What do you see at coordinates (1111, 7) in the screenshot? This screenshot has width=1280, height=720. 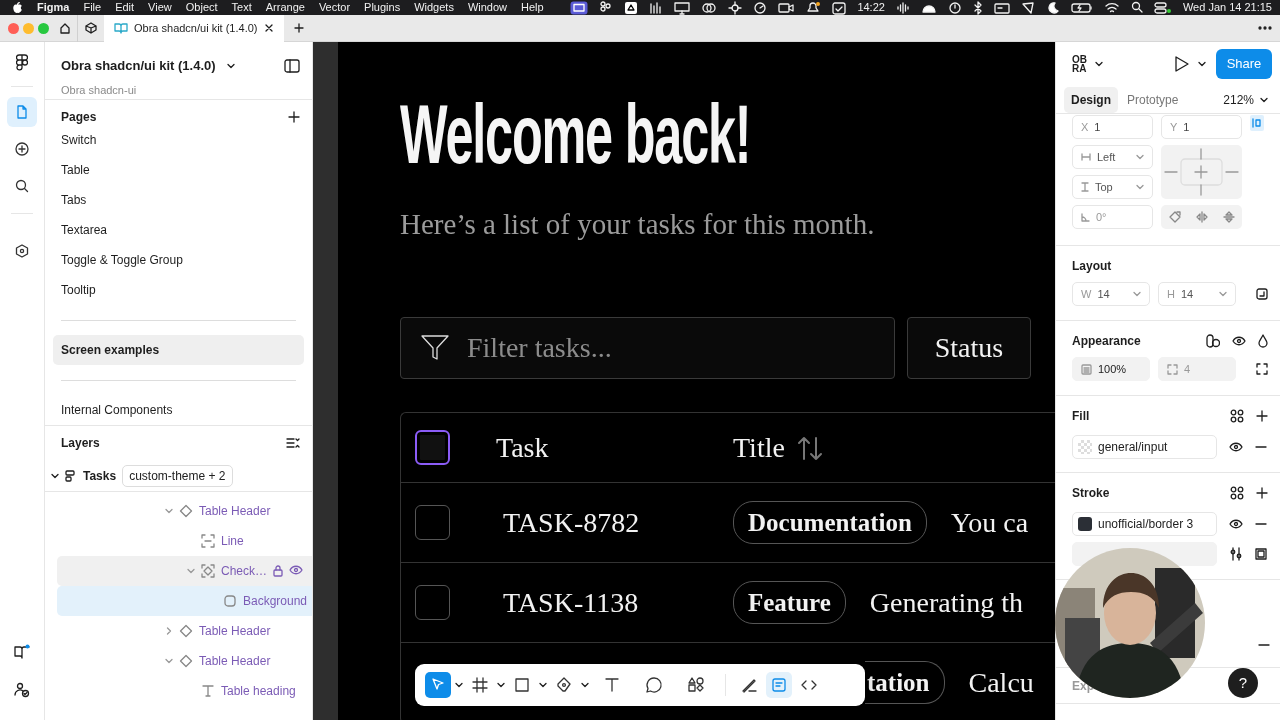 I see `wifi-icon` at bounding box center [1111, 7].